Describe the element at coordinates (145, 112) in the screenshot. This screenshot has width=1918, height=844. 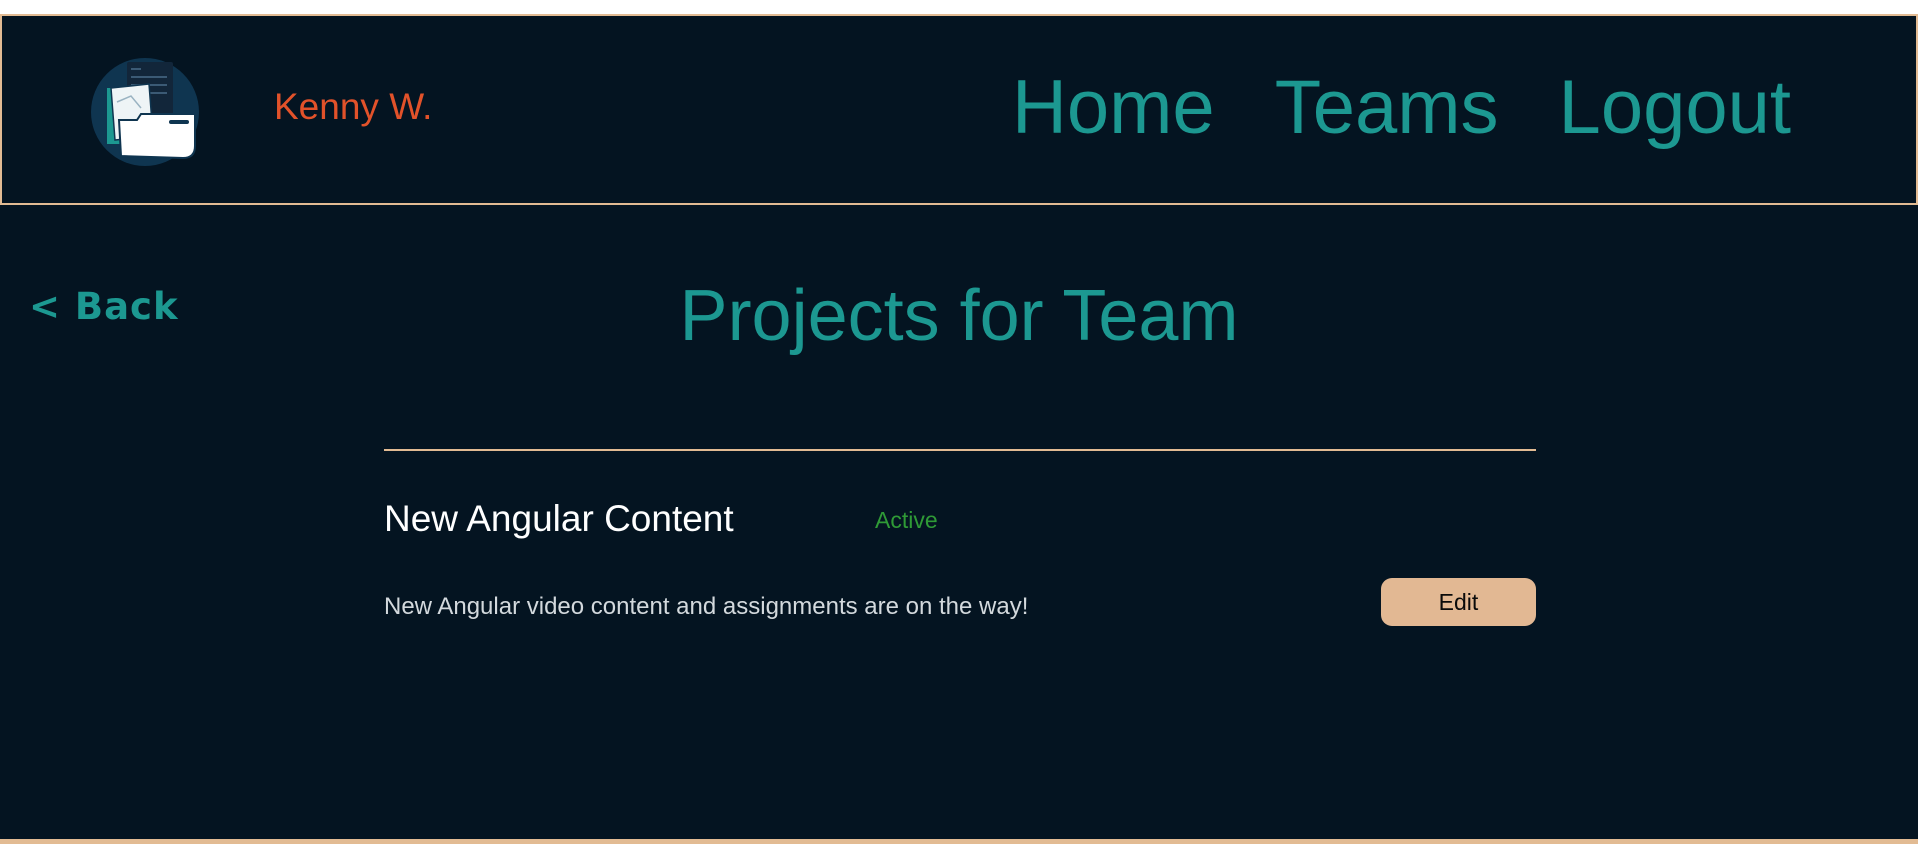
I see `folder-document-icon` at that location.